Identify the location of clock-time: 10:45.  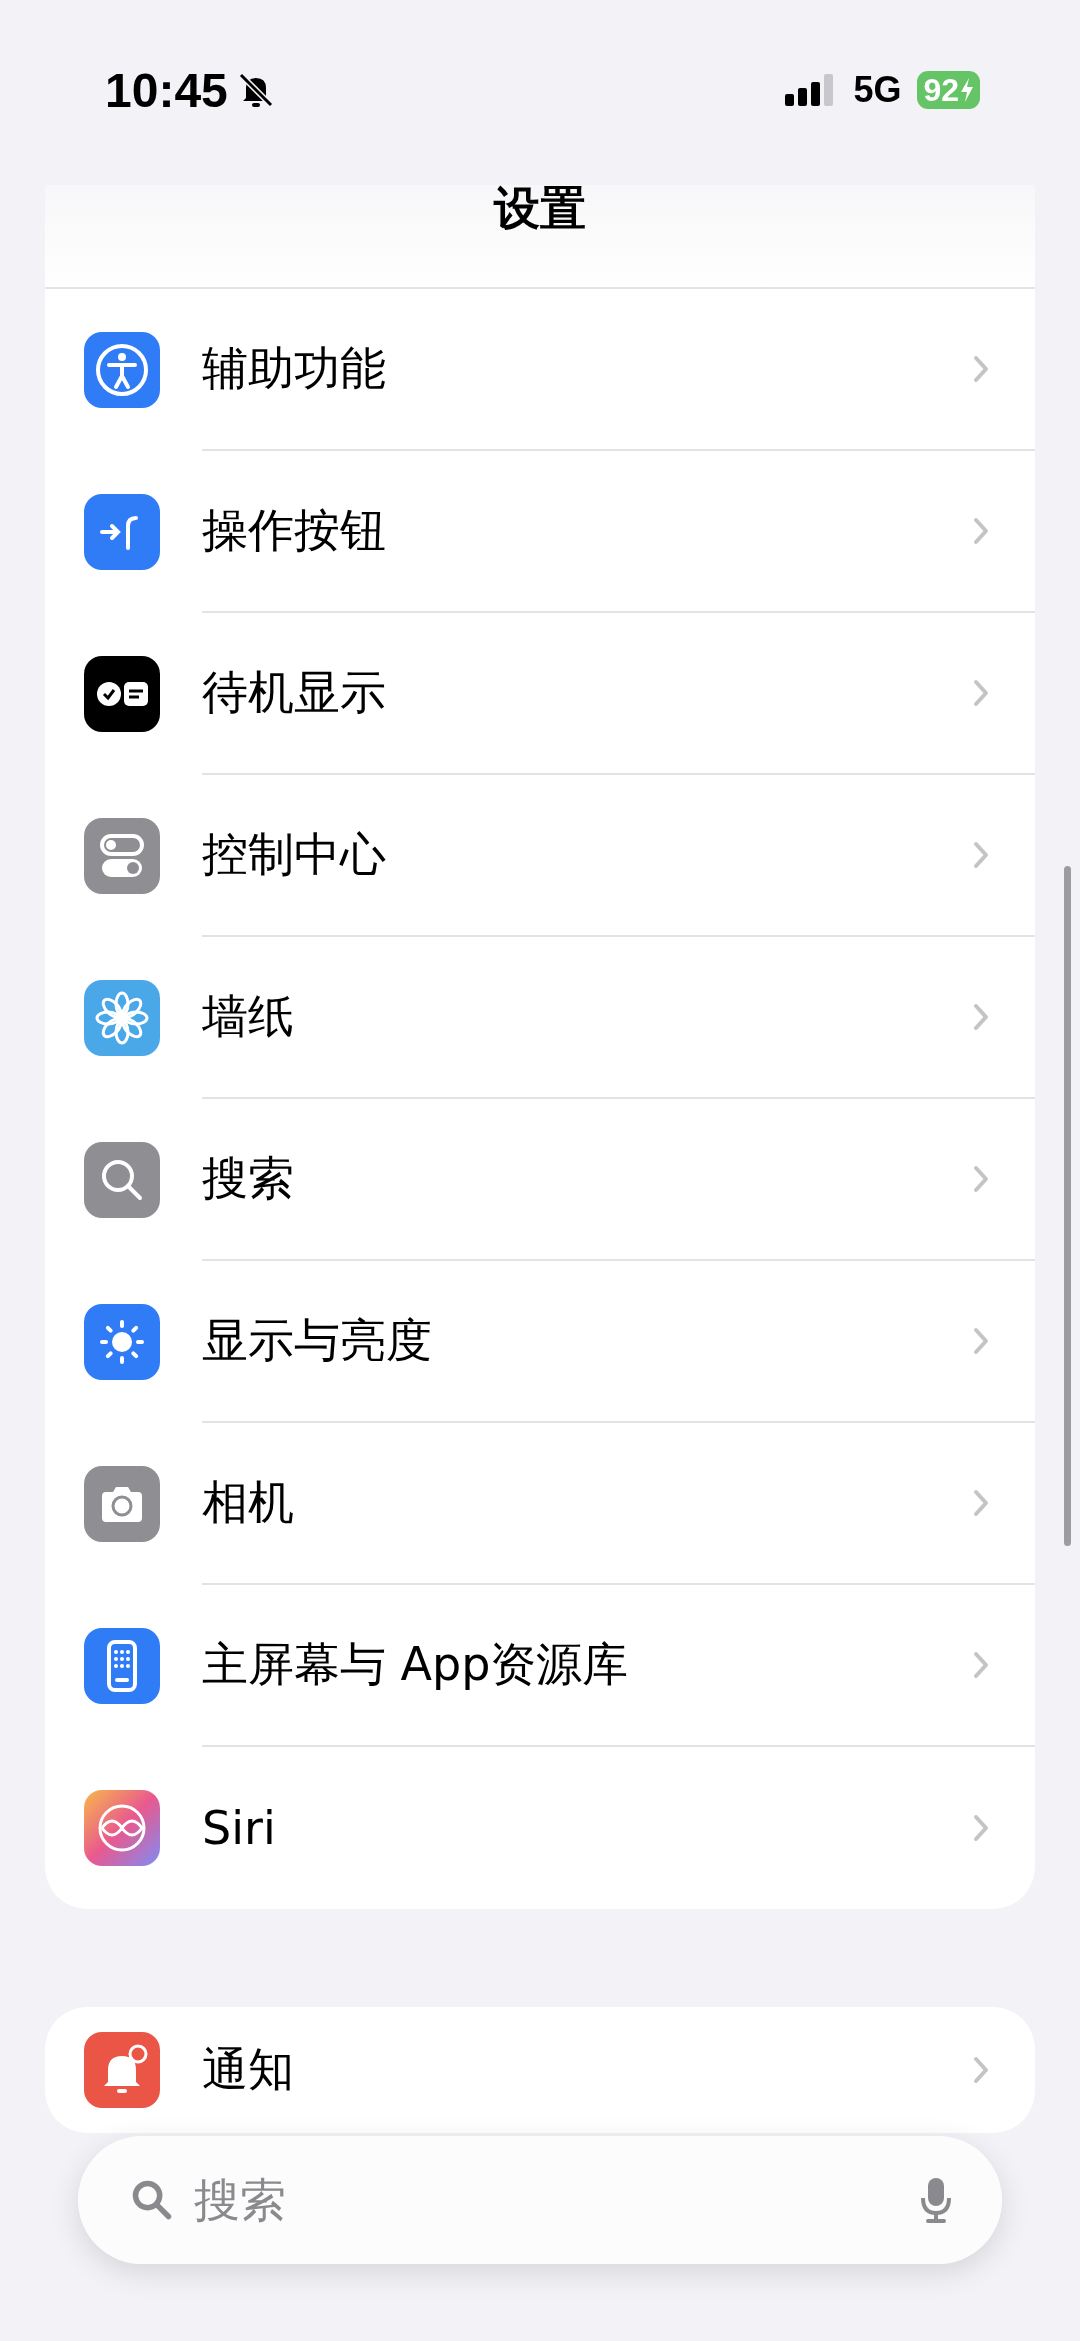
(166, 90).